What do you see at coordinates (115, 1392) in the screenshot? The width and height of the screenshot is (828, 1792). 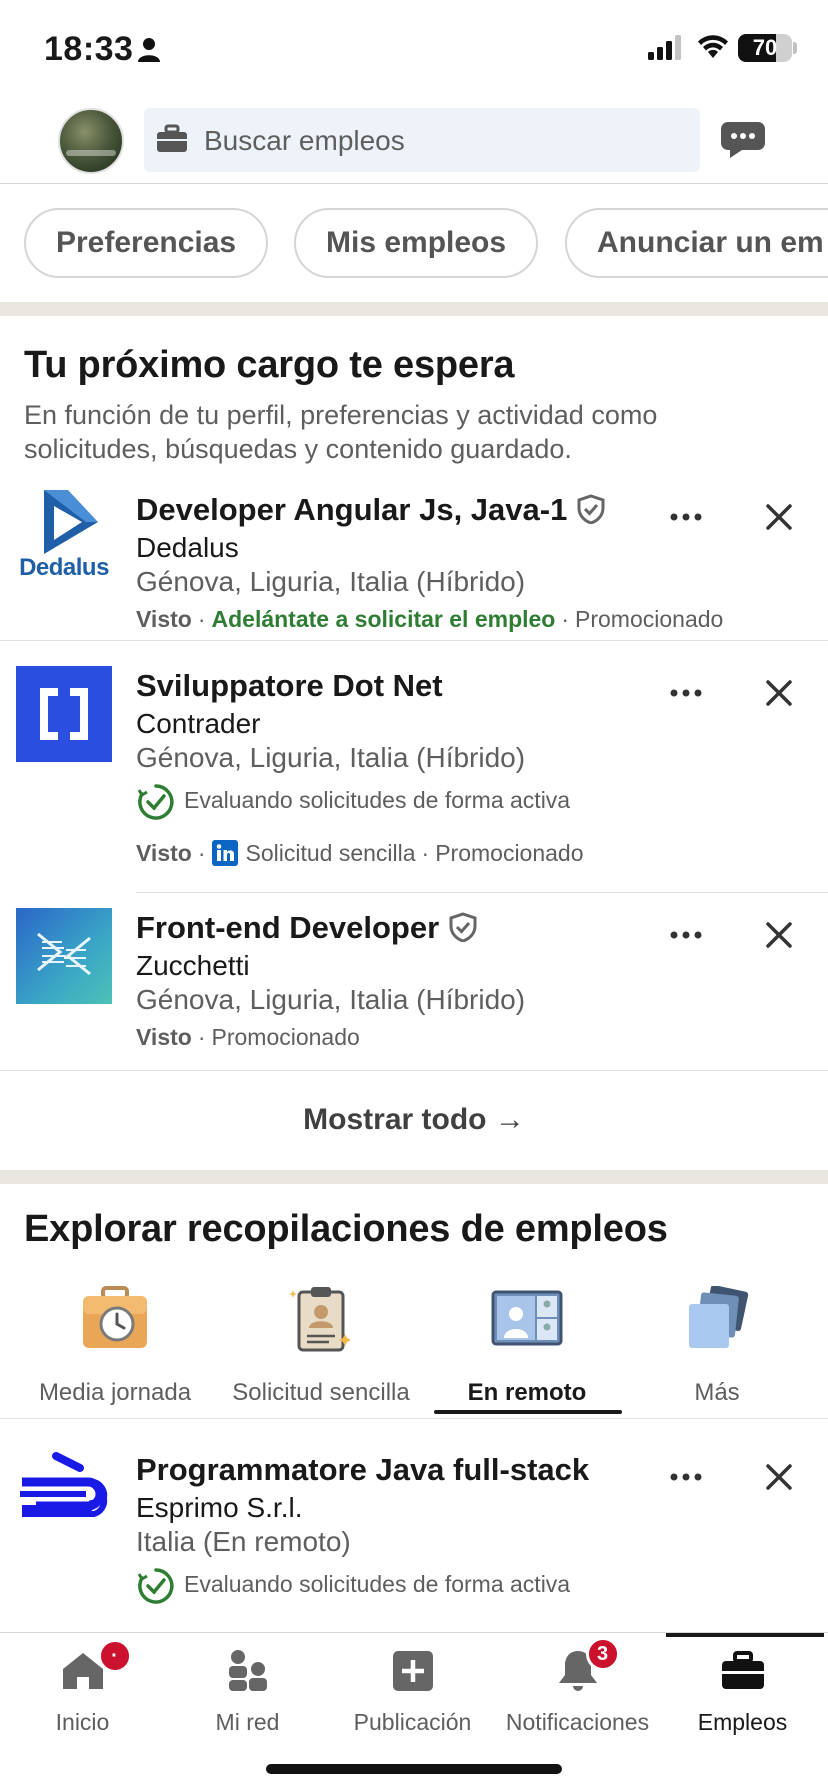 I see `collection-label: Media jornada` at bounding box center [115, 1392].